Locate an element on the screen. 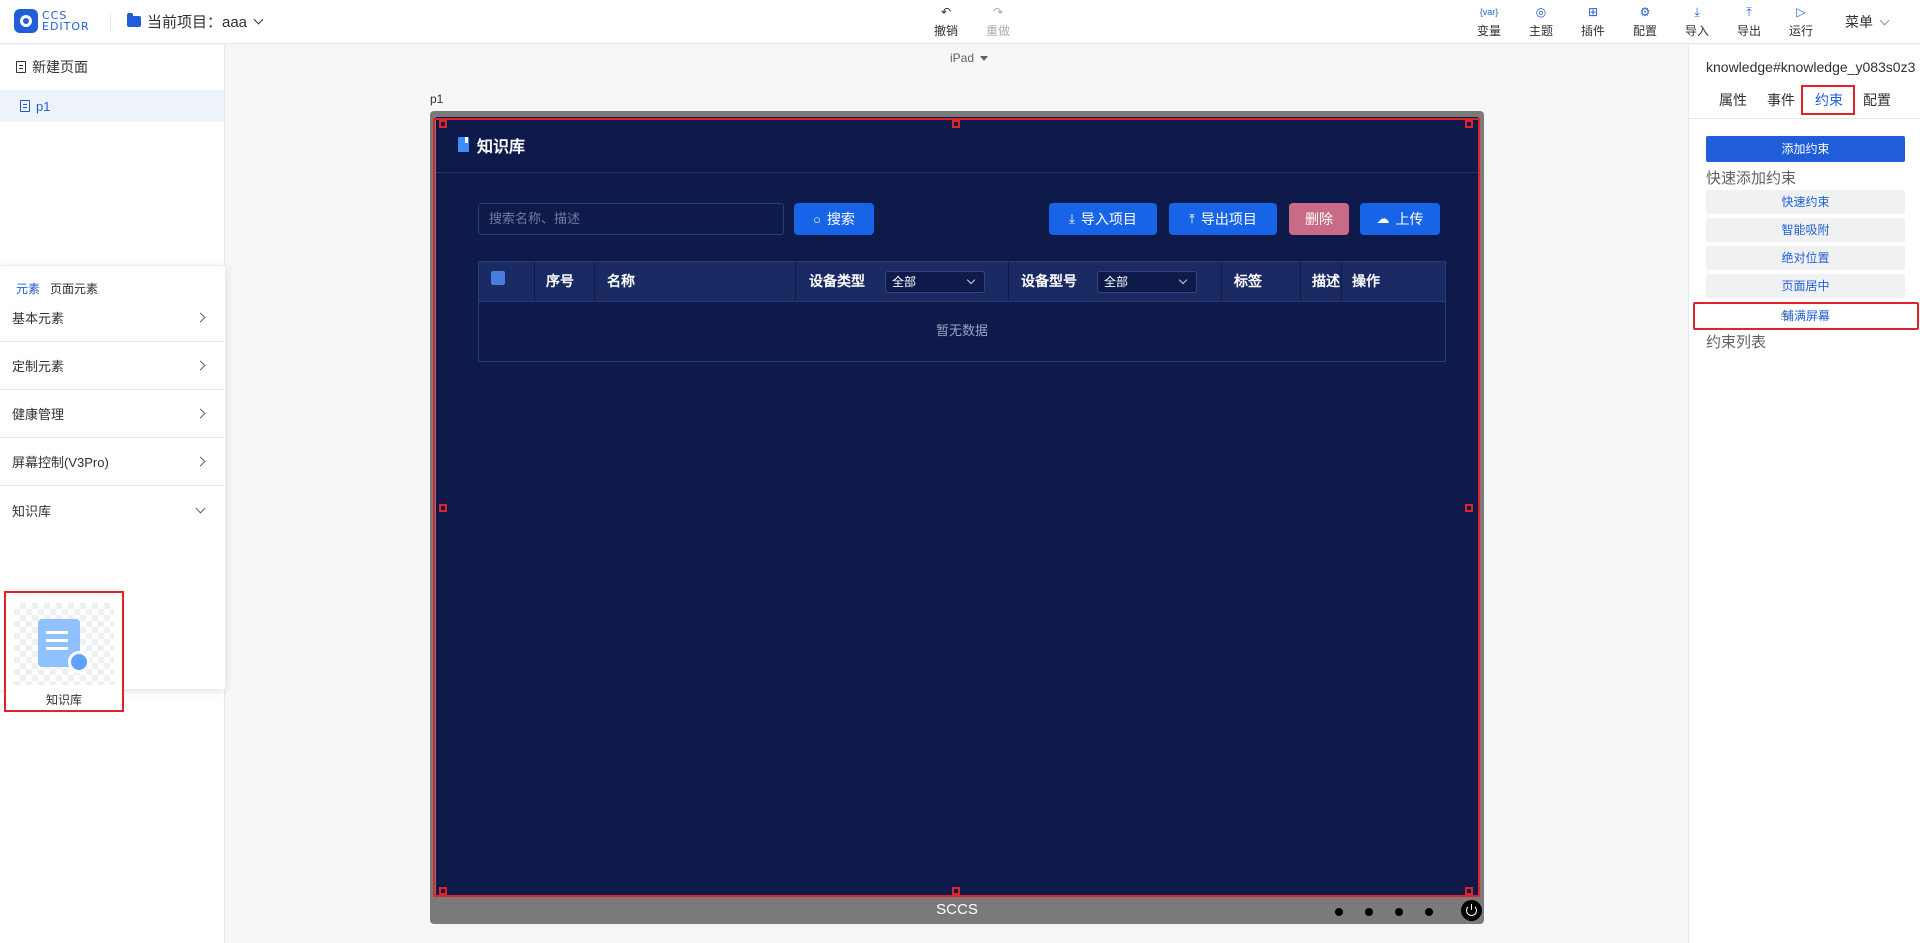  variables-label: 变量 is located at coordinates (1488, 31).